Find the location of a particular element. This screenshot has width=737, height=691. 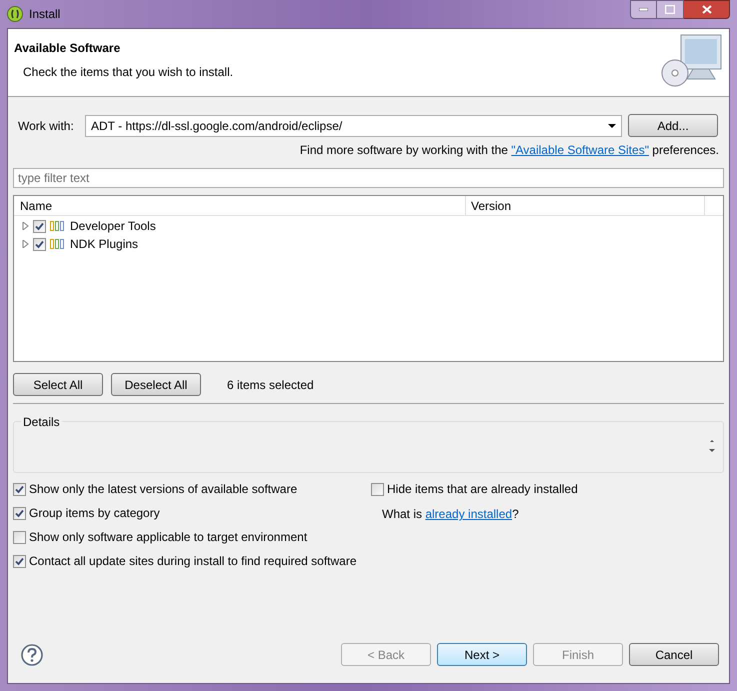

option-label: Group items by category is located at coordinates (94, 513).